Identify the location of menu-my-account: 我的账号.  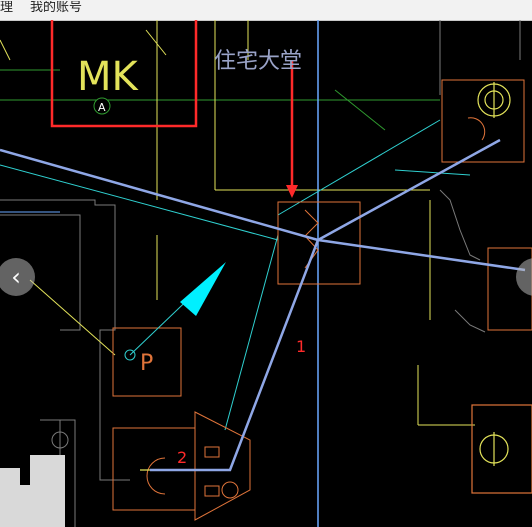
(56, 7).